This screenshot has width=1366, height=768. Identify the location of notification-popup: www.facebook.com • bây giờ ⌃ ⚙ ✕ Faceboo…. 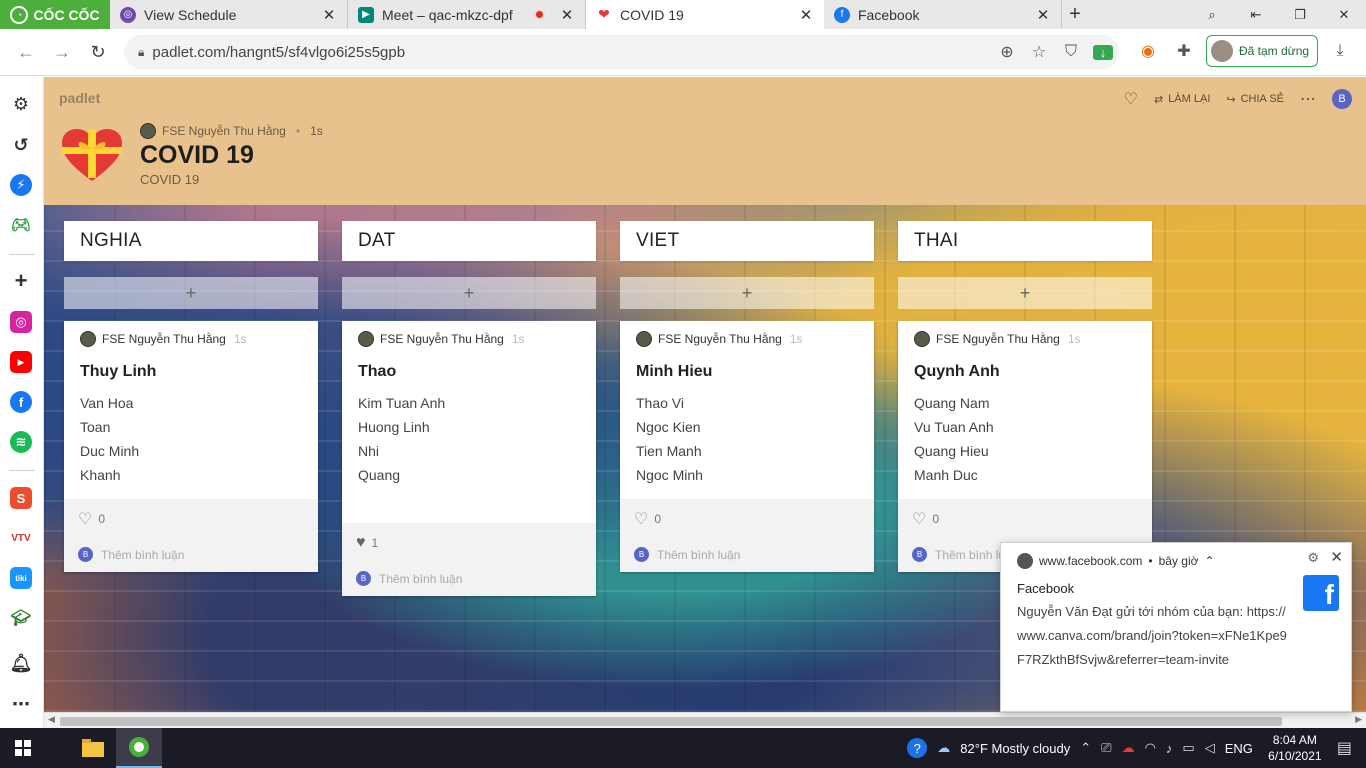
(1176, 627).